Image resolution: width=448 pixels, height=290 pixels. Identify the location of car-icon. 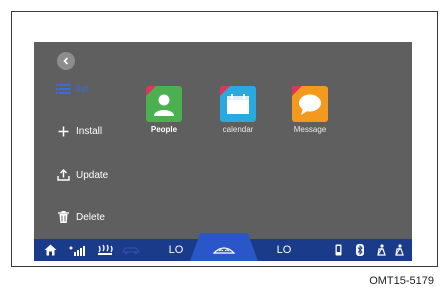
(131, 250).